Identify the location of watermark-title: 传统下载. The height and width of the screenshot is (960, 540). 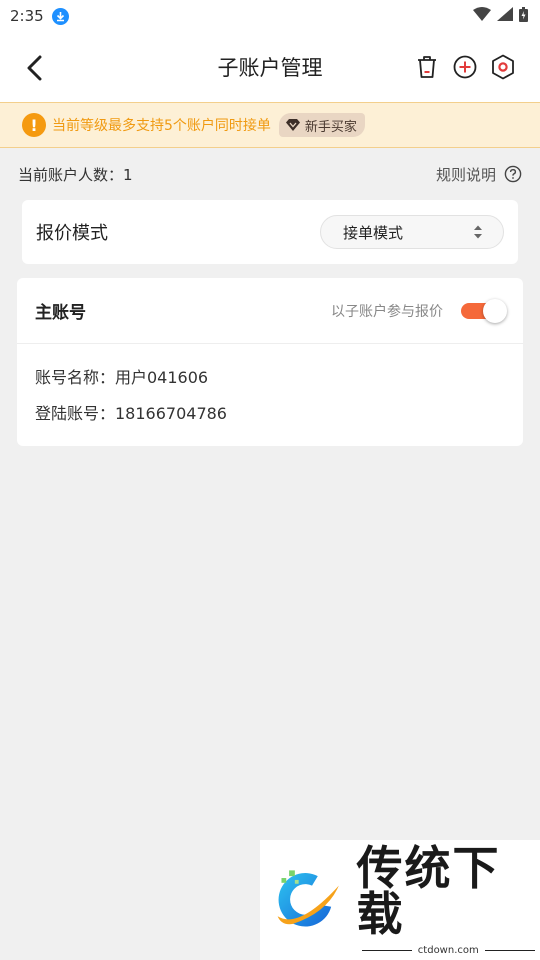
(428, 890).